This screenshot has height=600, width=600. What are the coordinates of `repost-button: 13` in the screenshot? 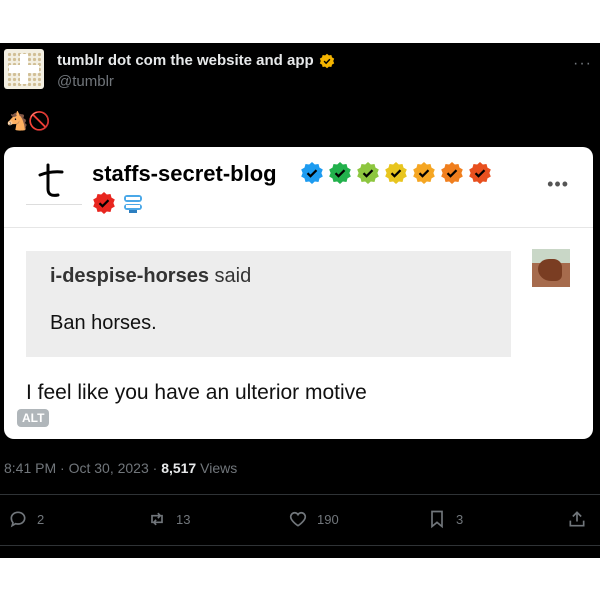 It's located at (168, 519).